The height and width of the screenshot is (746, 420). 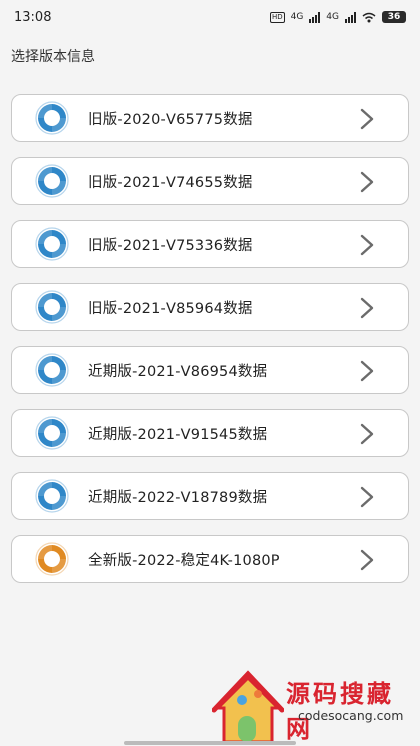 I want to click on version-label: 旧版-2021-V75336数据, so click(x=170, y=245).